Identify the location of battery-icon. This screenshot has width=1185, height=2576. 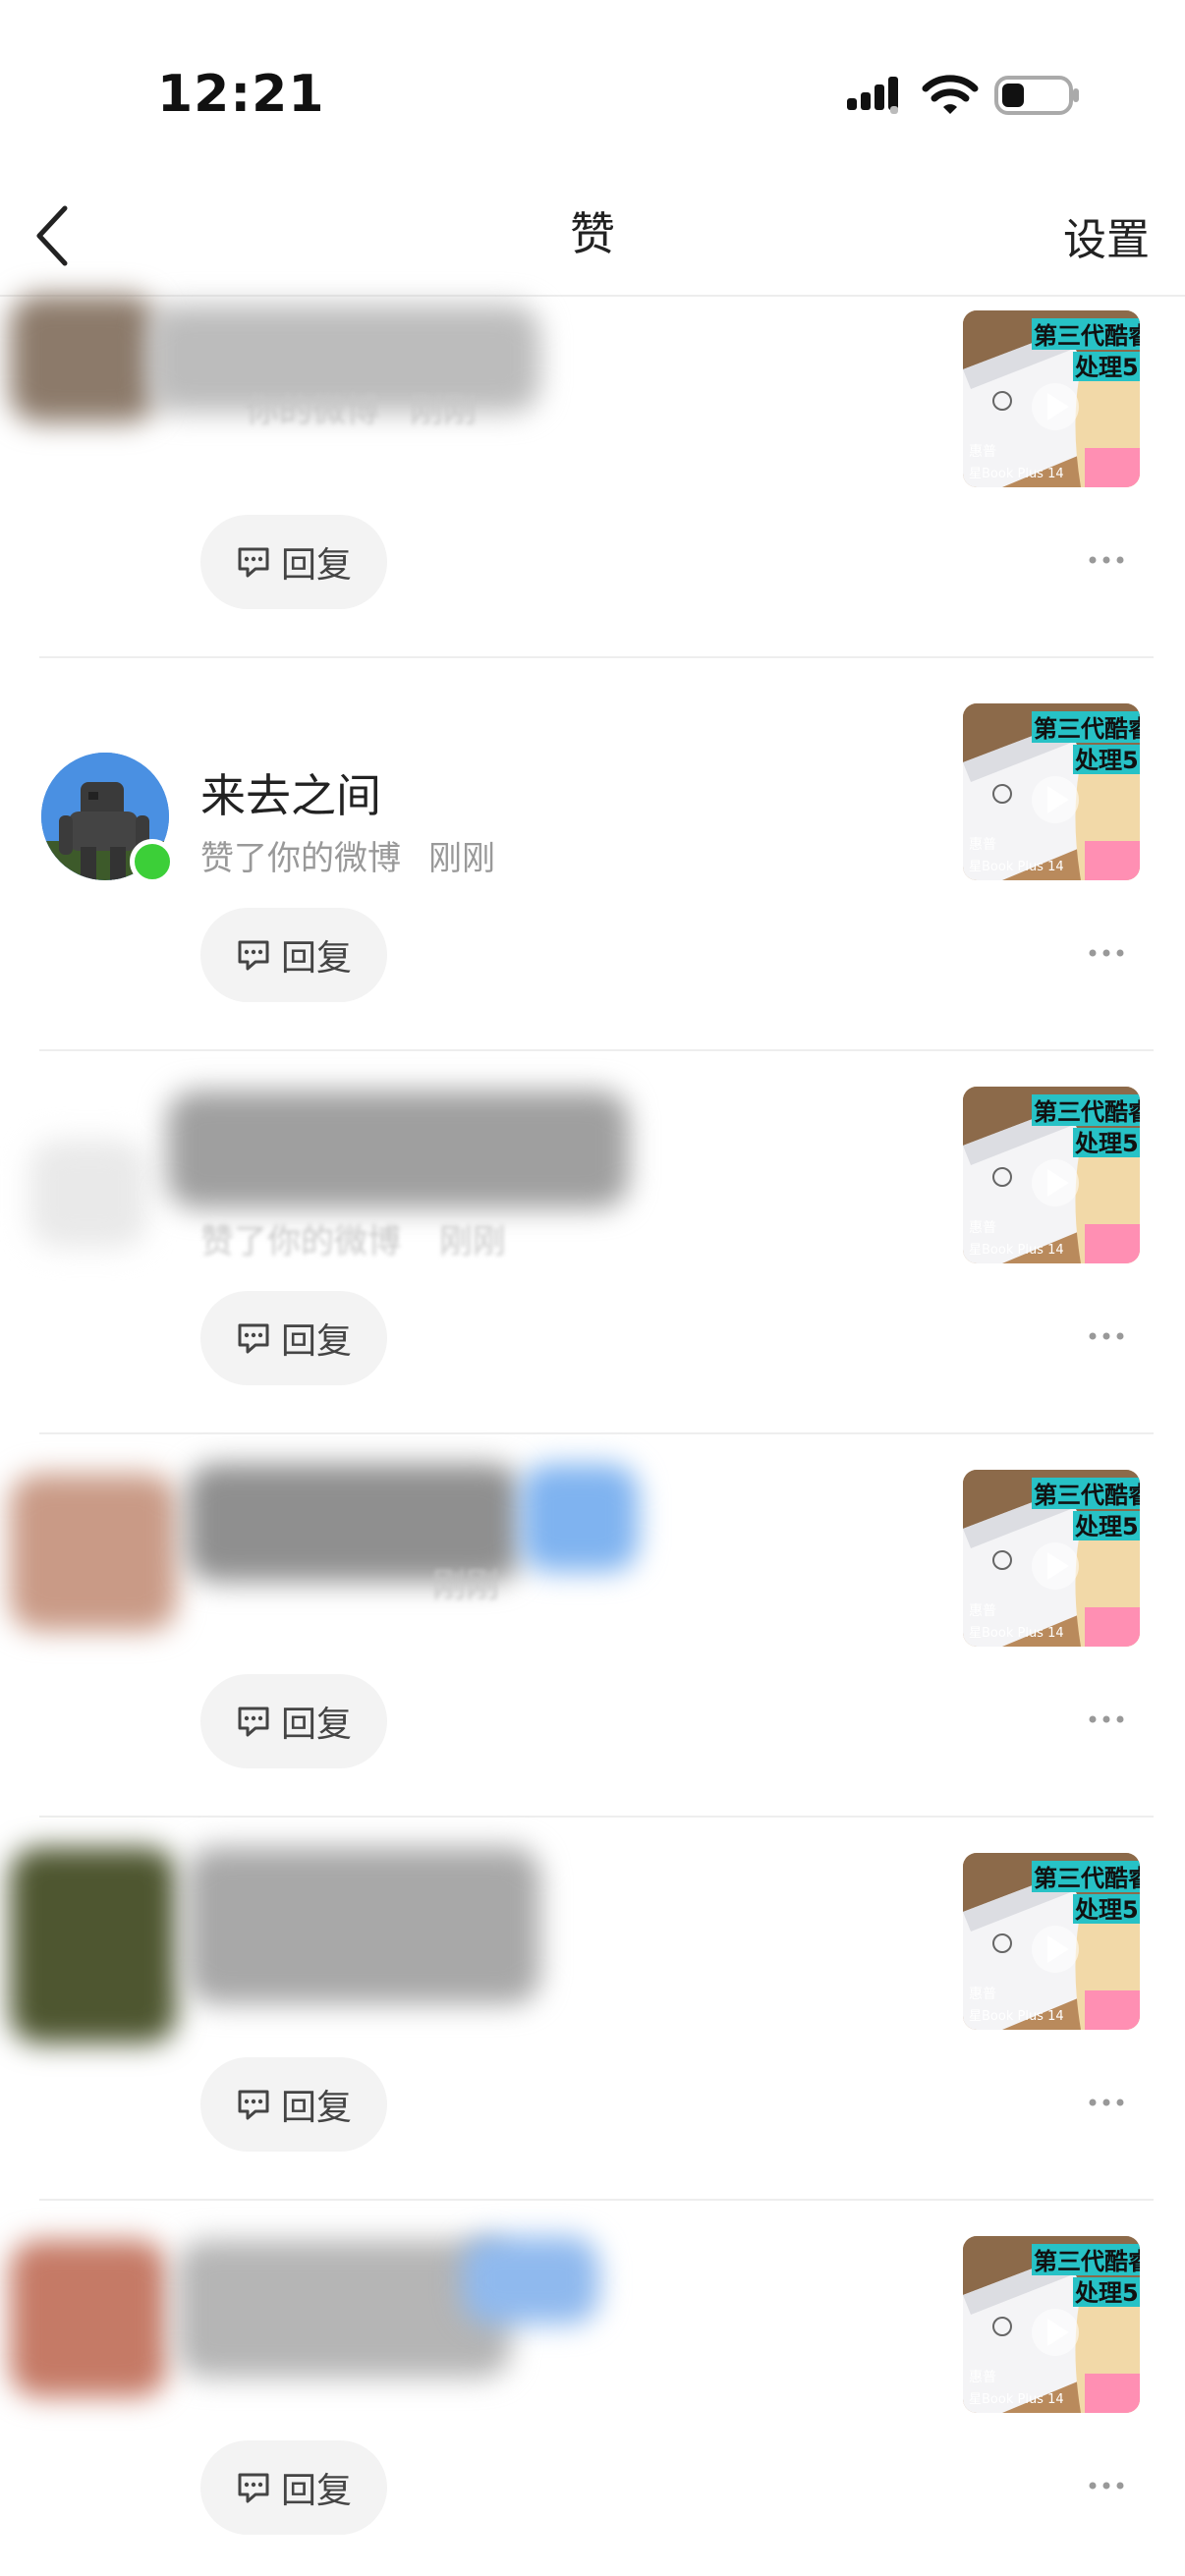
(1037, 95).